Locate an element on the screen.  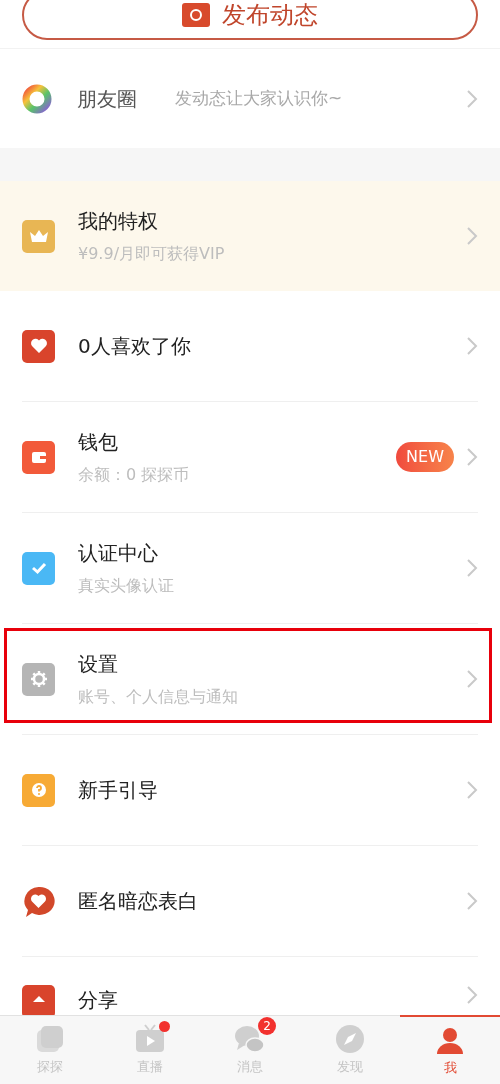
new-badge: NEW is located at coordinates (425, 457).